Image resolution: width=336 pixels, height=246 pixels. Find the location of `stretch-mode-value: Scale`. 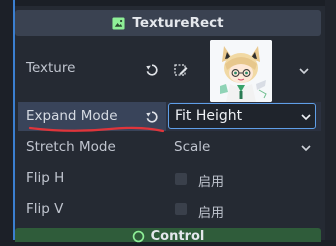

stretch-mode-value: Scale is located at coordinates (192, 147).